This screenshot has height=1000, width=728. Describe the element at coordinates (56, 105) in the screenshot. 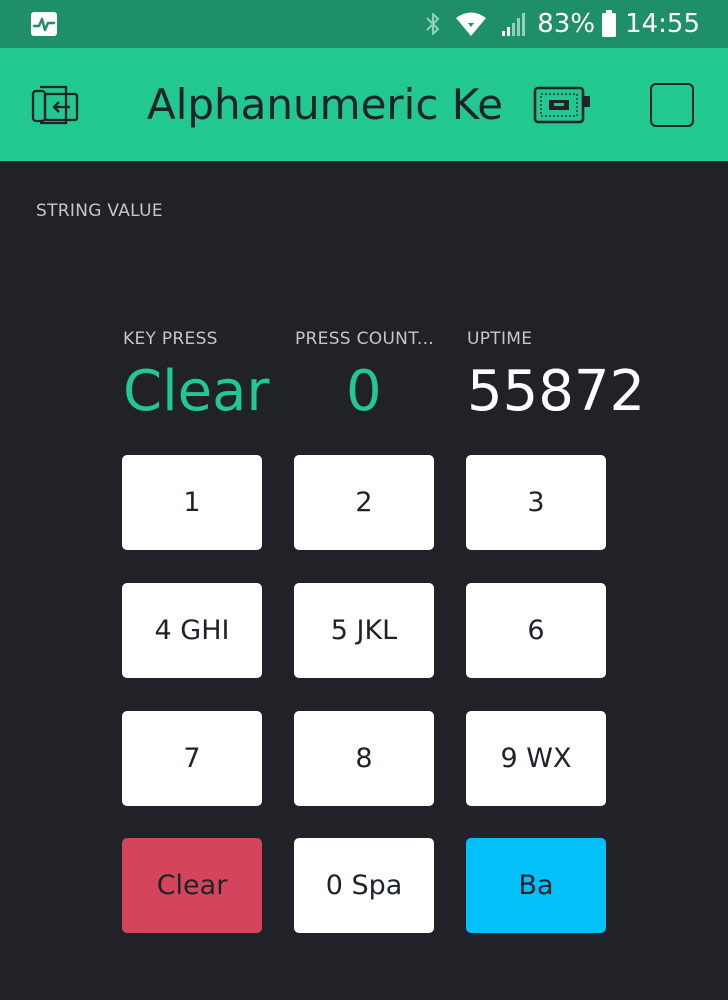

I see `exit-icon` at that location.